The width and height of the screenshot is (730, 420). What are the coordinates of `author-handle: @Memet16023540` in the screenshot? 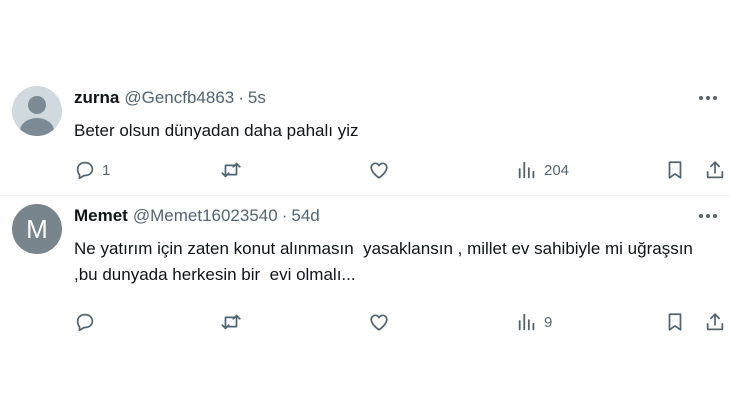 It's located at (205, 216).